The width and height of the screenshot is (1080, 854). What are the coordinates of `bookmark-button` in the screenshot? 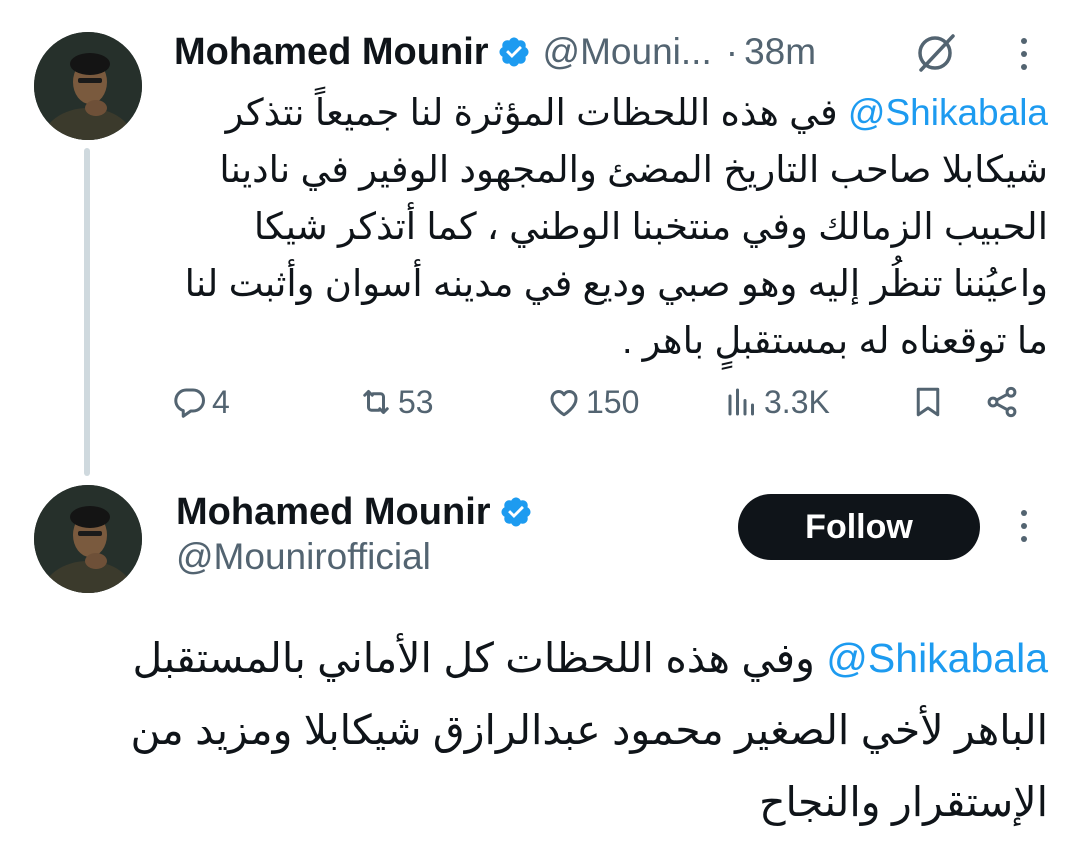 It's located at (928, 402).